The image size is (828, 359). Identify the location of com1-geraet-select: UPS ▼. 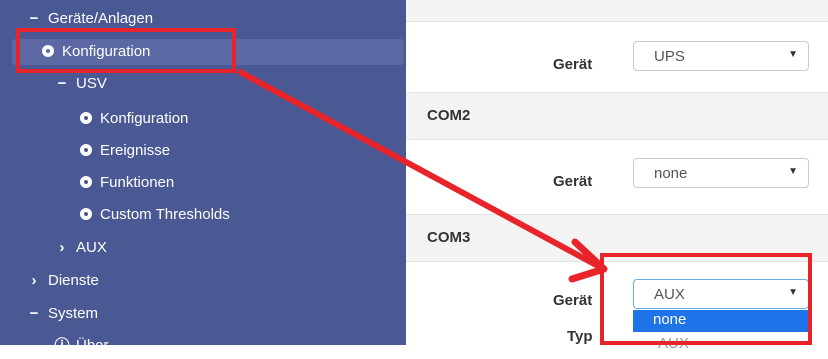
(721, 56).